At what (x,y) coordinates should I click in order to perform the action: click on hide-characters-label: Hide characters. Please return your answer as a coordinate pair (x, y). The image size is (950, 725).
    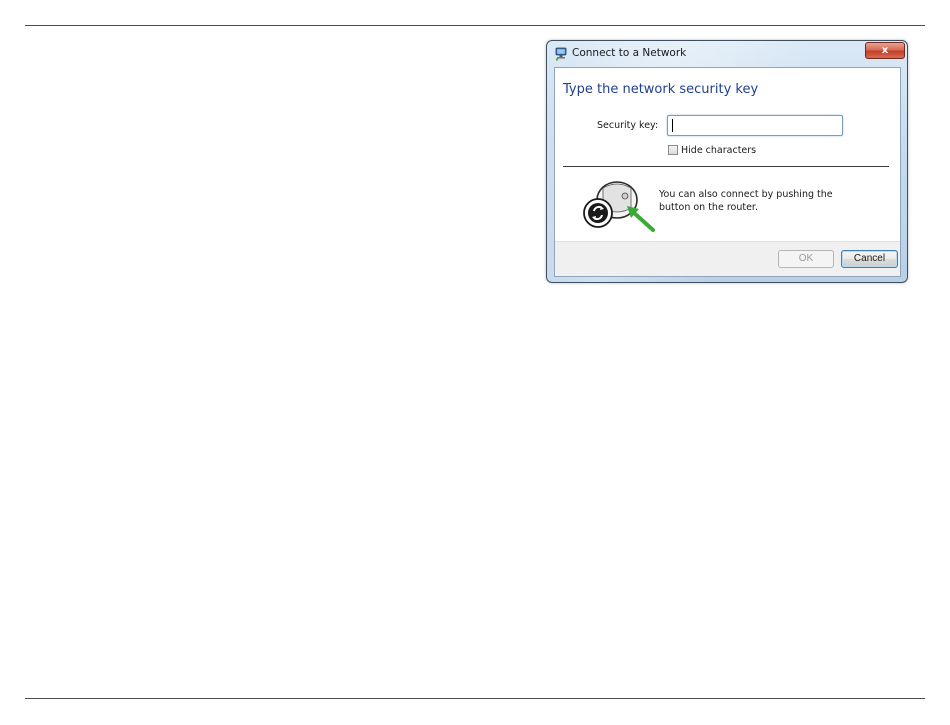
    Looking at the image, I should click on (718, 150).